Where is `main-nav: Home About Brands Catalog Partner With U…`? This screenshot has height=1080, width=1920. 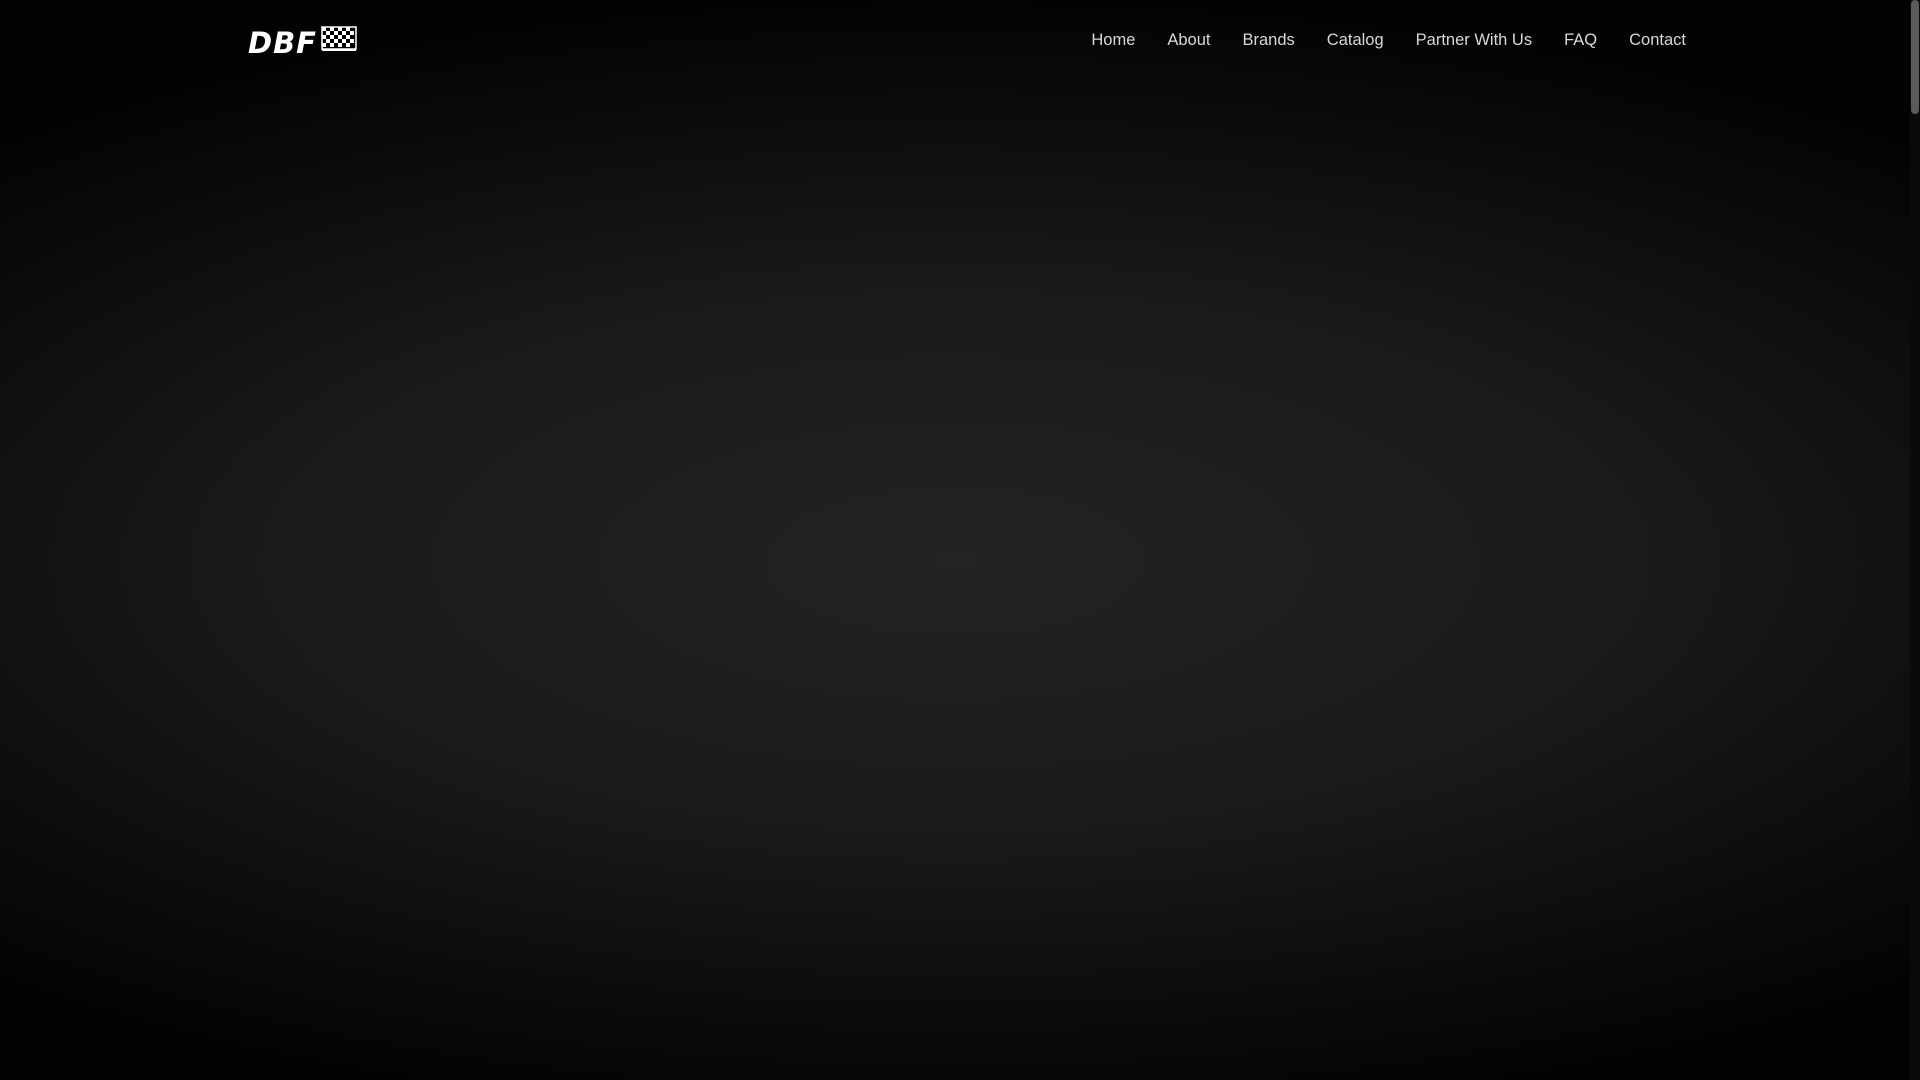 main-nav: Home About Brands Catalog Partner With U… is located at coordinates (1380, 40).